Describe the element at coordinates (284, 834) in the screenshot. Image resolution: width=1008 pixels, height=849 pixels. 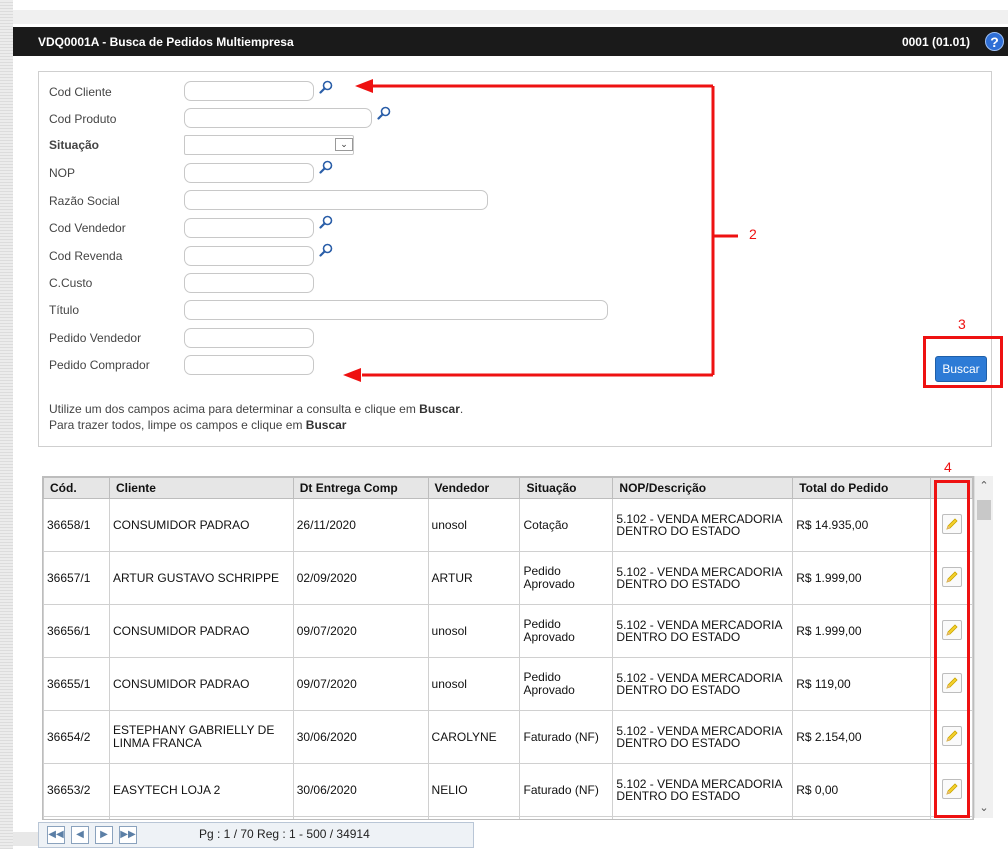
I see `pager-info: Pg : 1 / 70 Reg : 1 - 500 / 34914` at that location.